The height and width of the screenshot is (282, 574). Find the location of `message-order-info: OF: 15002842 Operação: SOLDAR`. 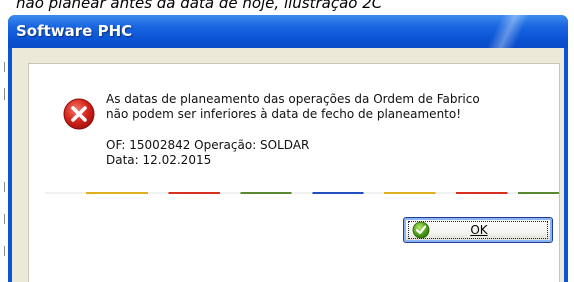

message-order-info: OF: 15002842 Operação: SOLDAR is located at coordinates (208, 145).